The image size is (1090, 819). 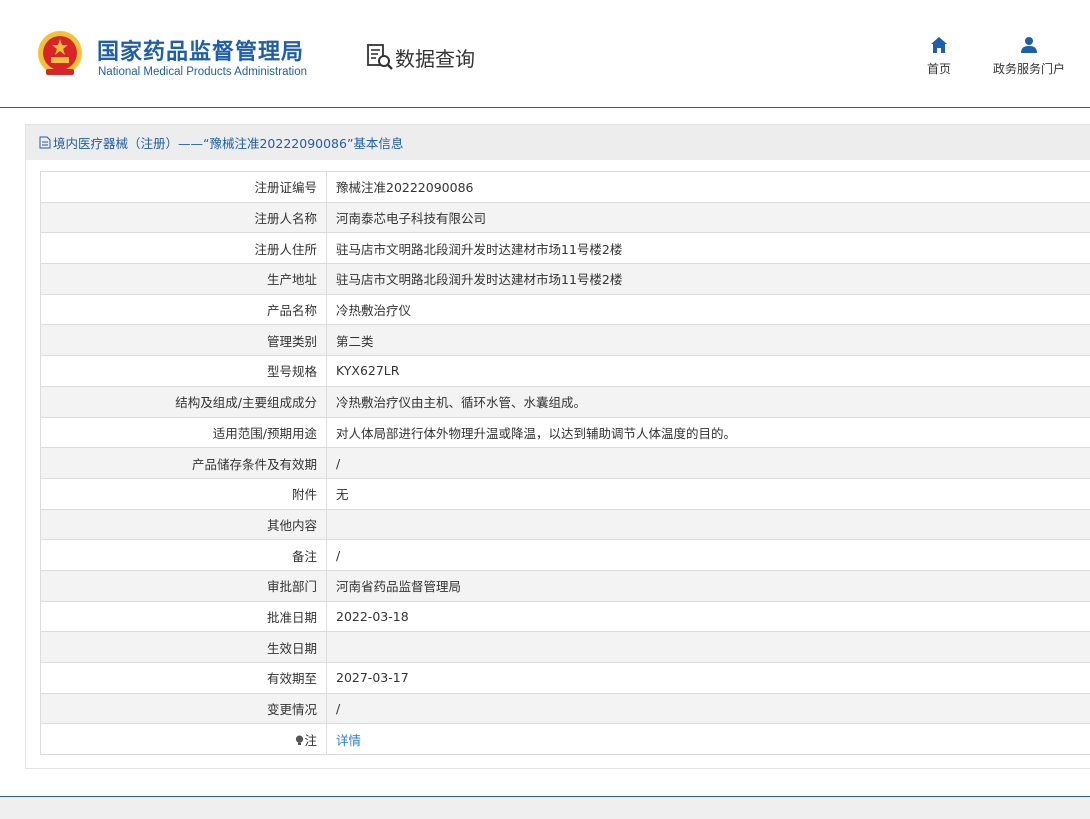 What do you see at coordinates (708, 493) in the screenshot?
I see `row-value: 无` at bounding box center [708, 493].